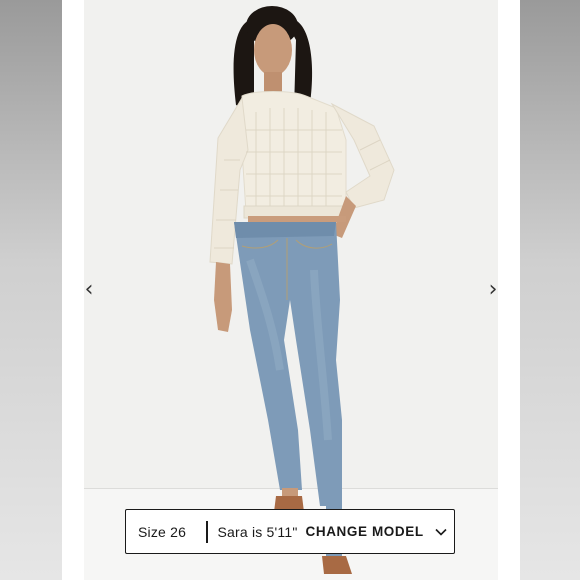 This screenshot has height=580, width=580. Describe the element at coordinates (31, 290) in the screenshot. I see `left-backdrop` at that location.